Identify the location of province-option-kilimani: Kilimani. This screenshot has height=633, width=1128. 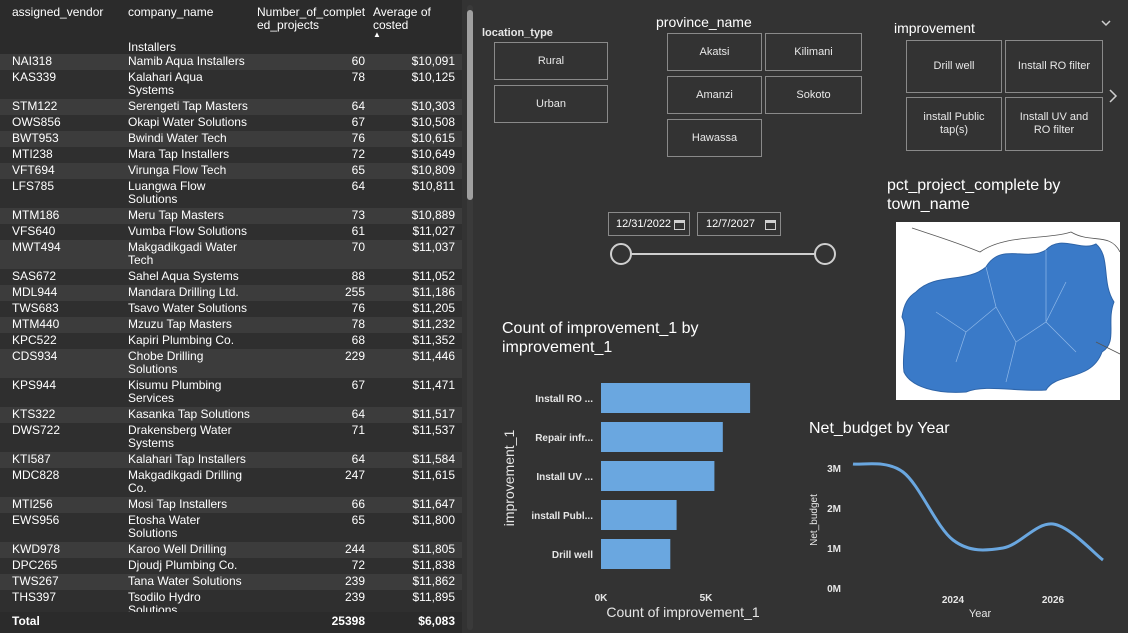
(813, 52).